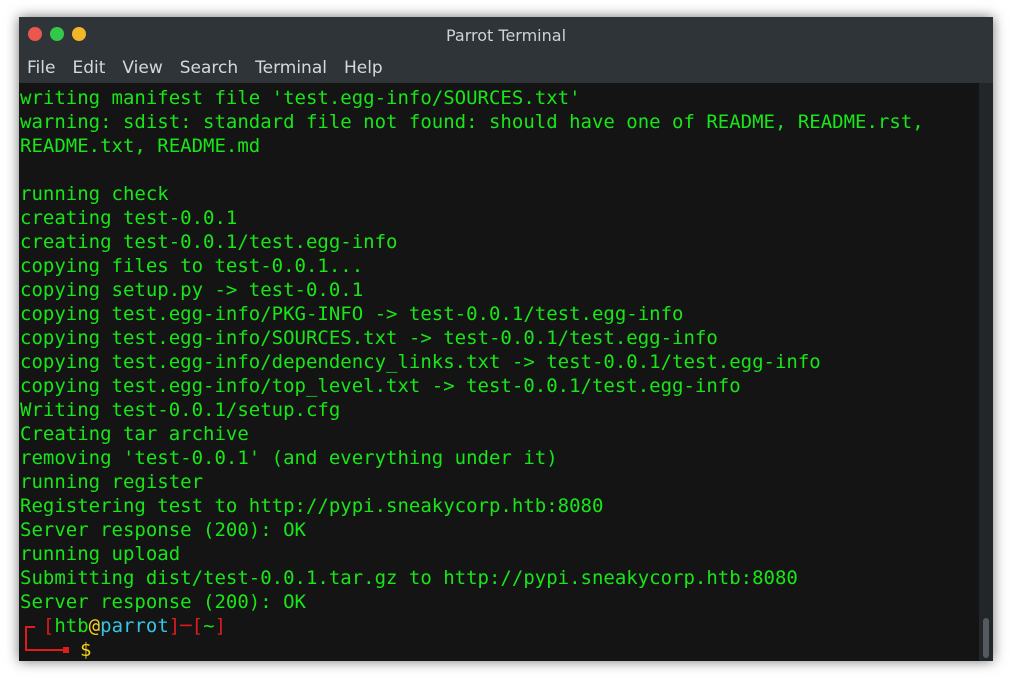 The image size is (1012, 678). I want to click on prompt-dir: ~, so click(209, 626).